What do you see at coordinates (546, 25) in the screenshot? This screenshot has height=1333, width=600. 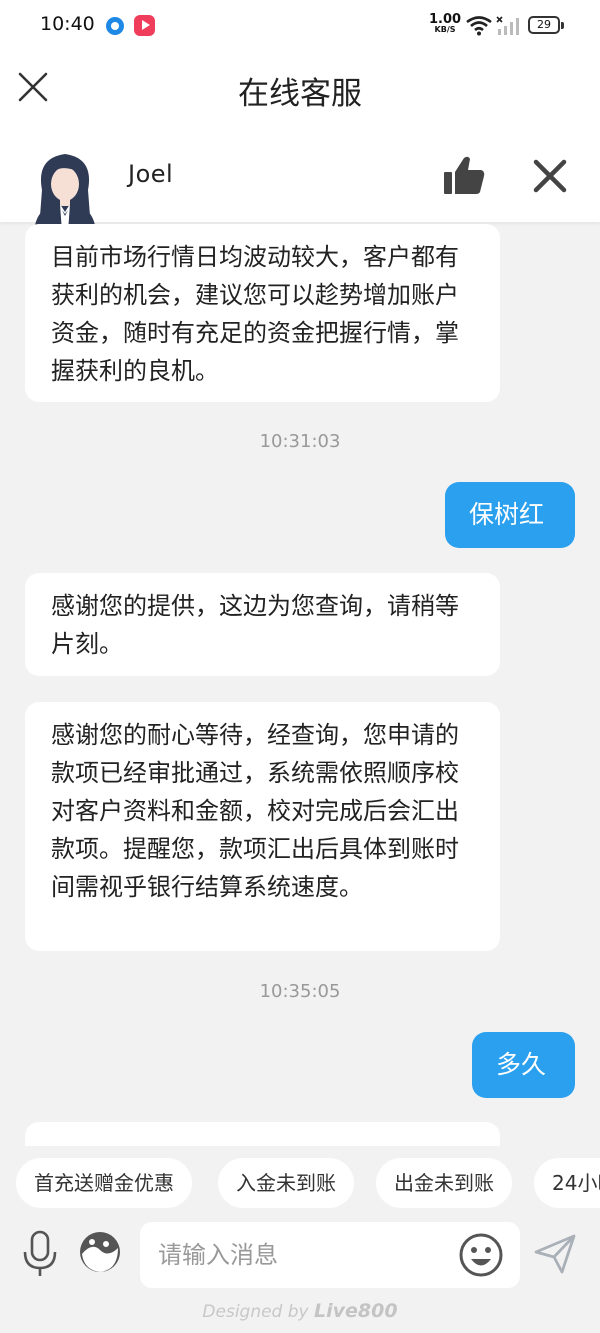 I see `battery-icon: 29` at bounding box center [546, 25].